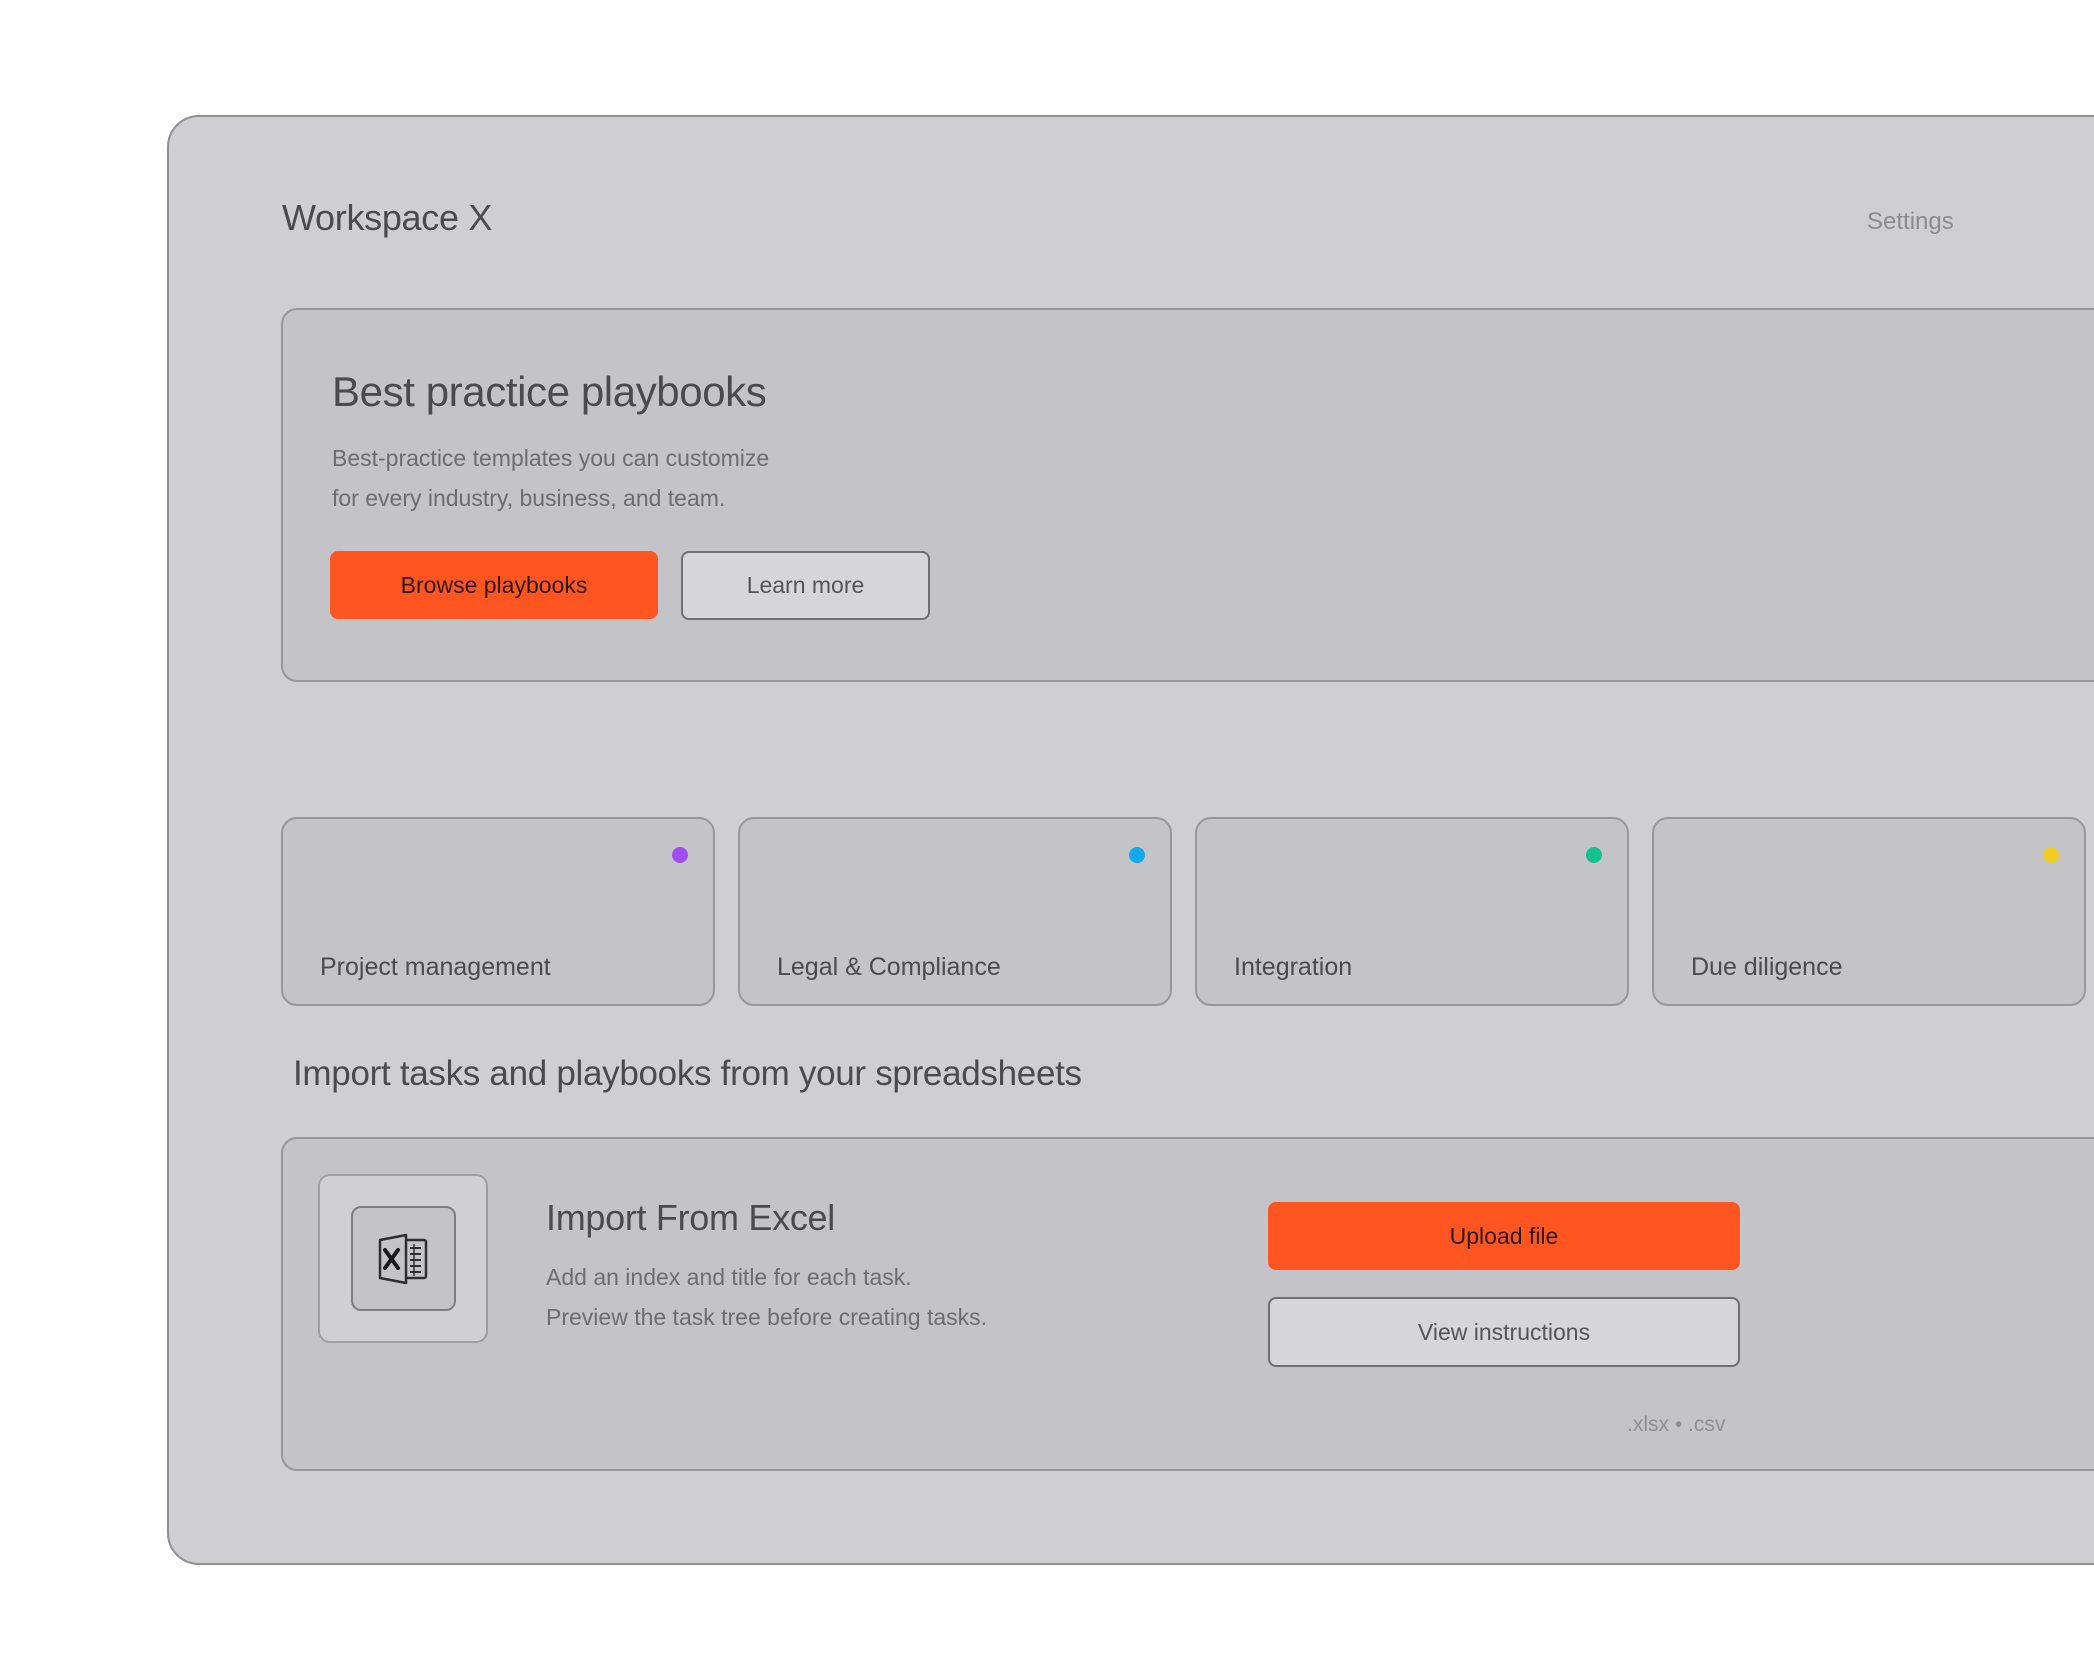 The image size is (2094, 1680). What do you see at coordinates (729, 1277) in the screenshot?
I see `import-description-line: Add an index and title for each task.` at bounding box center [729, 1277].